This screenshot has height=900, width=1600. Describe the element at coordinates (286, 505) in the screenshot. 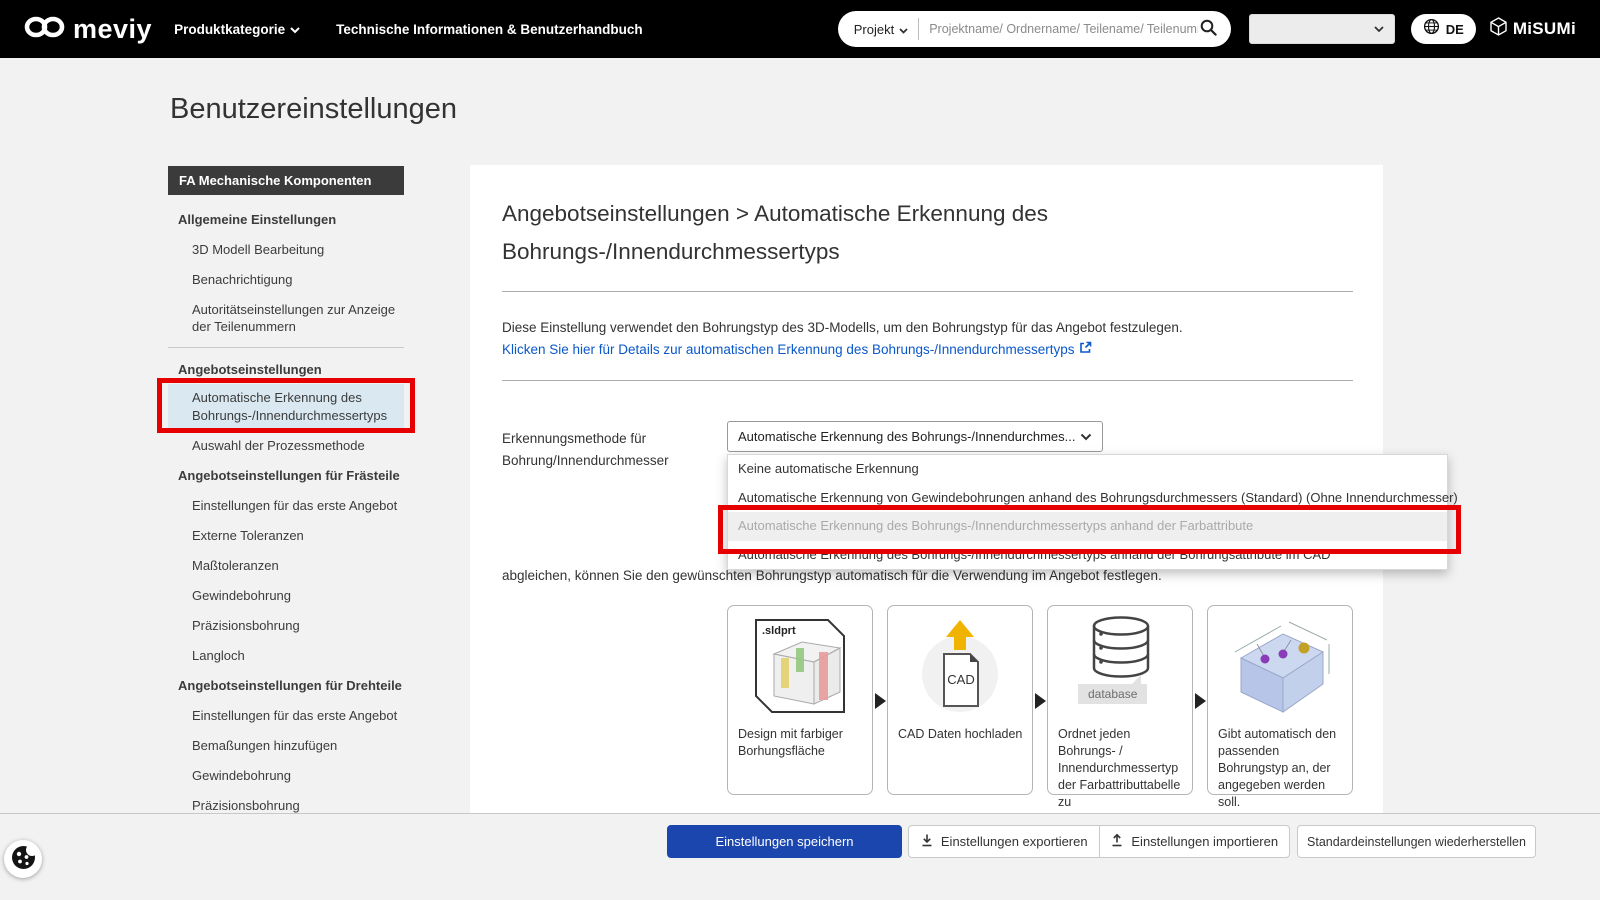

I see `sidebar-item-erste-angebot-fraesteile: Einstellungen für das erste Angebot` at that location.